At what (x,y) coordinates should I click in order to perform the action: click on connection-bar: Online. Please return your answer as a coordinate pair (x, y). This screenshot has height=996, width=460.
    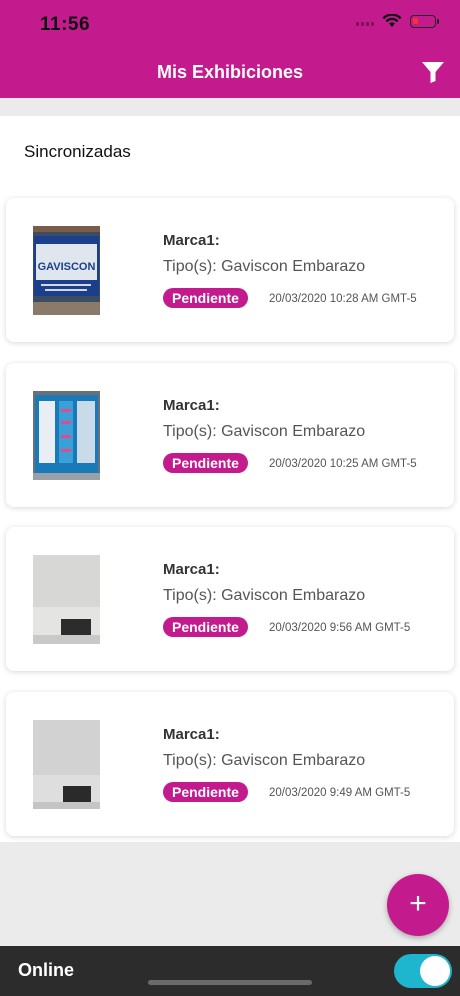
    Looking at the image, I should click on (230, 971).